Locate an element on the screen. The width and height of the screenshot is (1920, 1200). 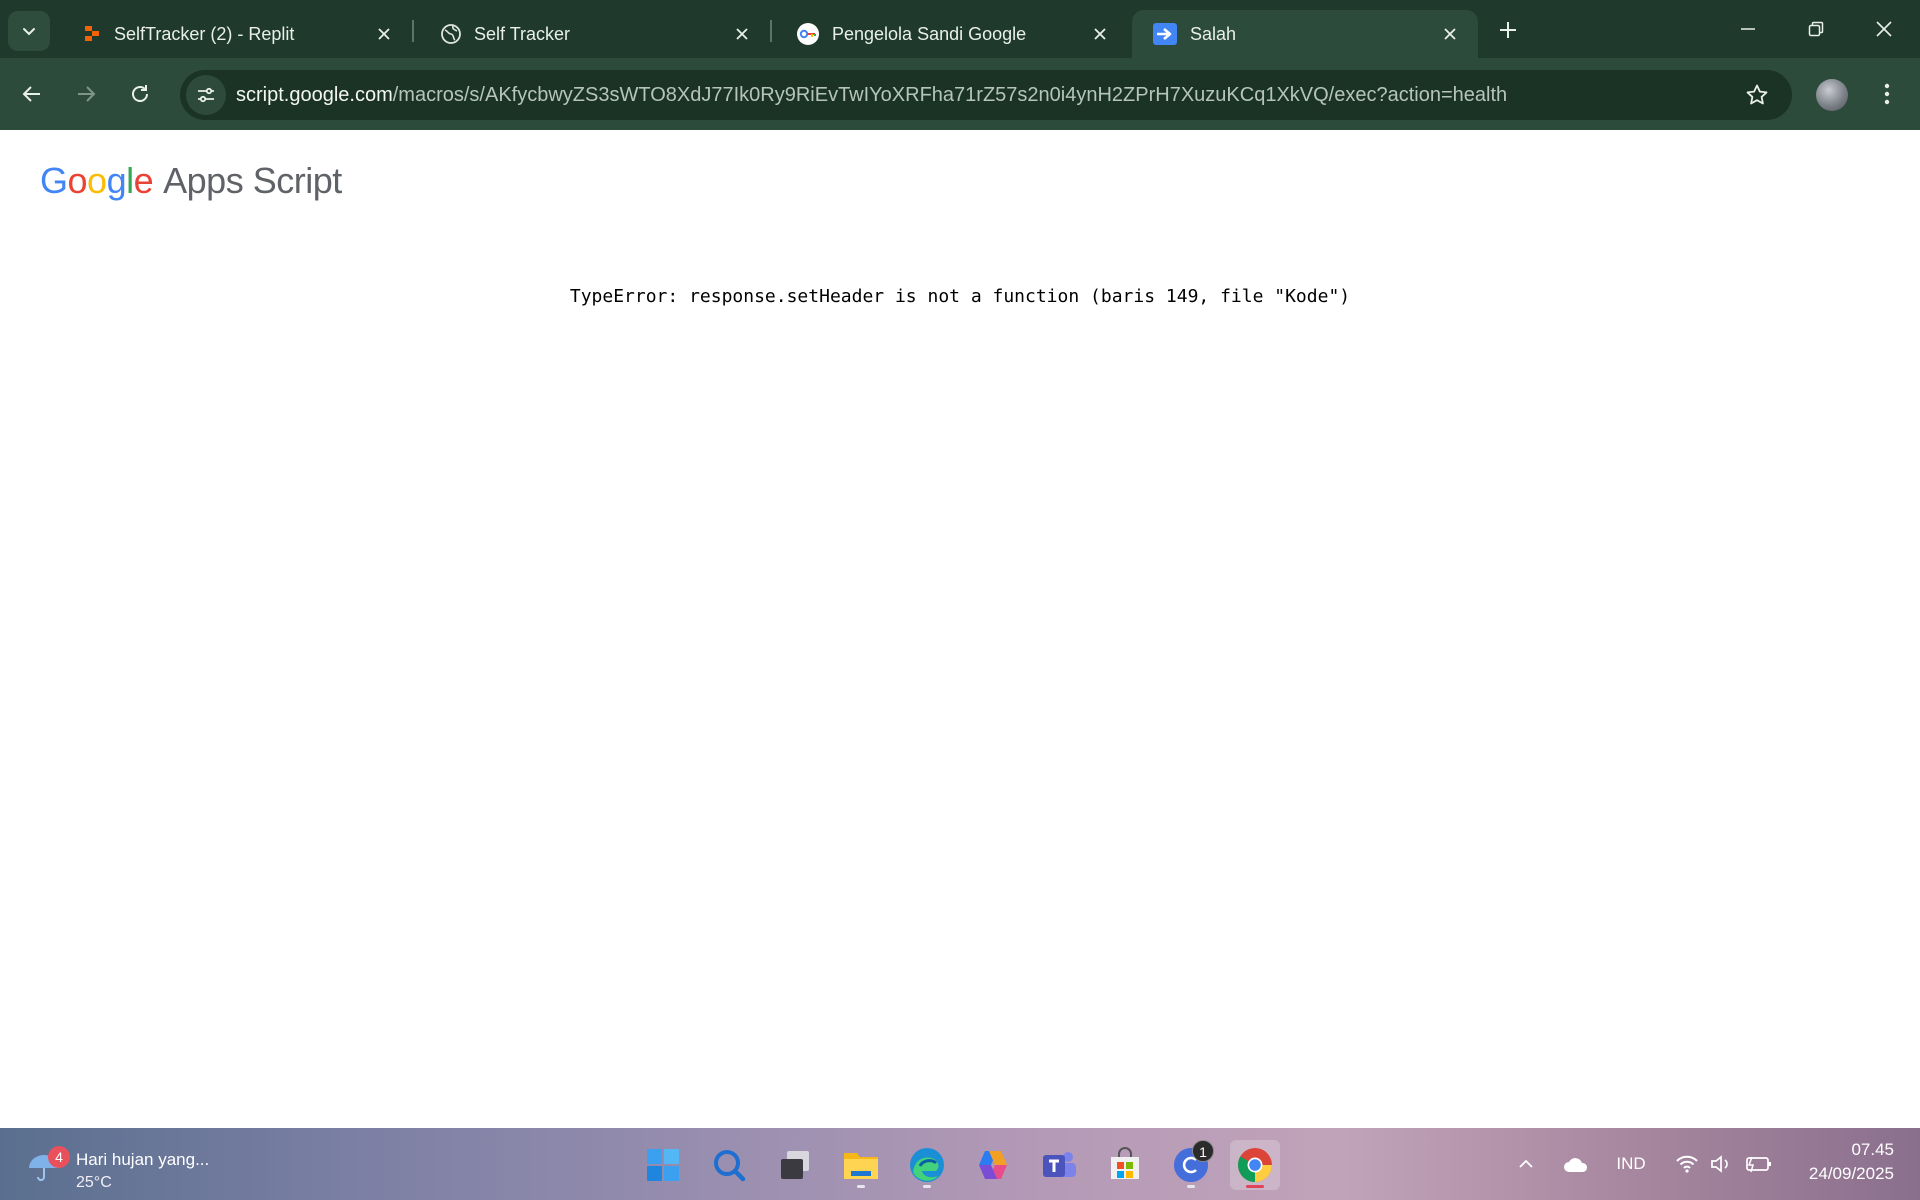
weather-alert-badge: 4 is located at coordinates (59, 1157).